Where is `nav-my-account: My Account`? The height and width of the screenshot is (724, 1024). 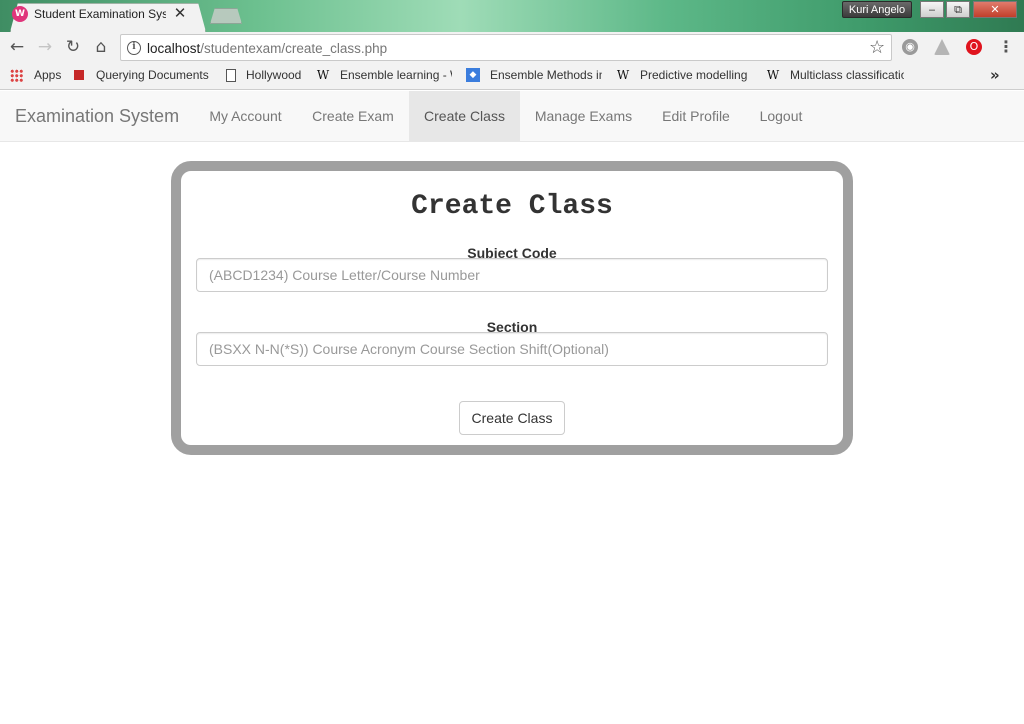
nav-my-account: My Account is located at coordinates (245, 116).